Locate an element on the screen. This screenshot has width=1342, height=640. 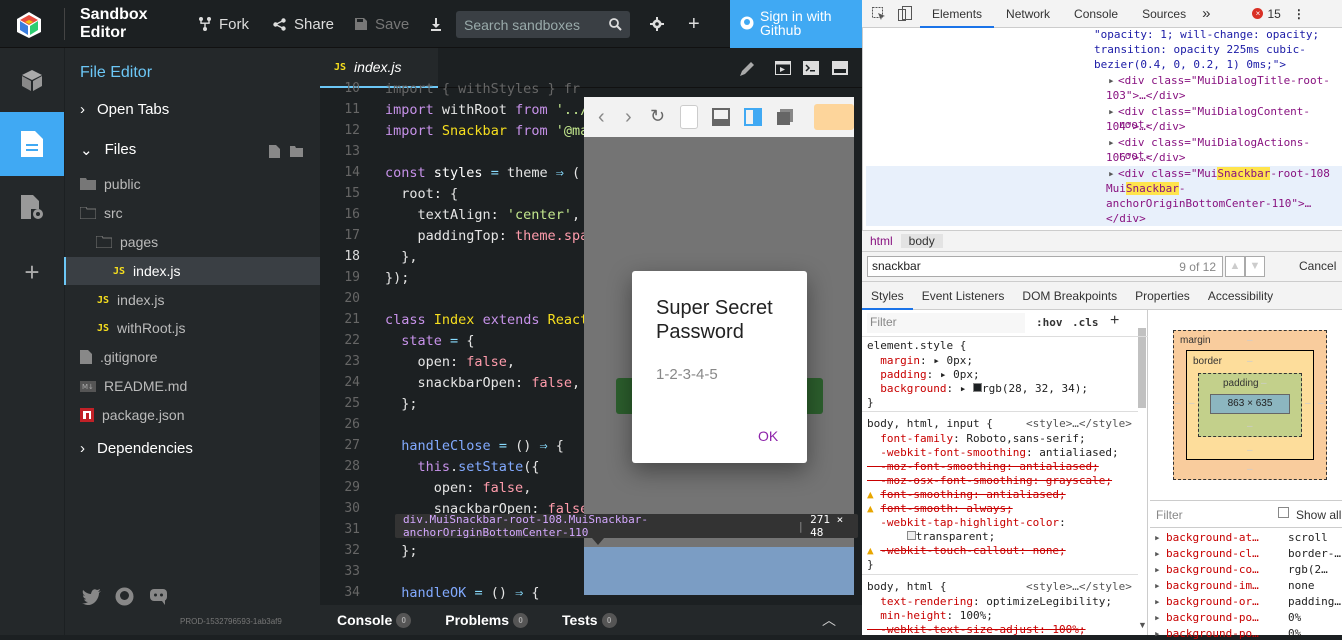
style-decl: margin: ▸ 0px; is located at coordinates (920, 360).